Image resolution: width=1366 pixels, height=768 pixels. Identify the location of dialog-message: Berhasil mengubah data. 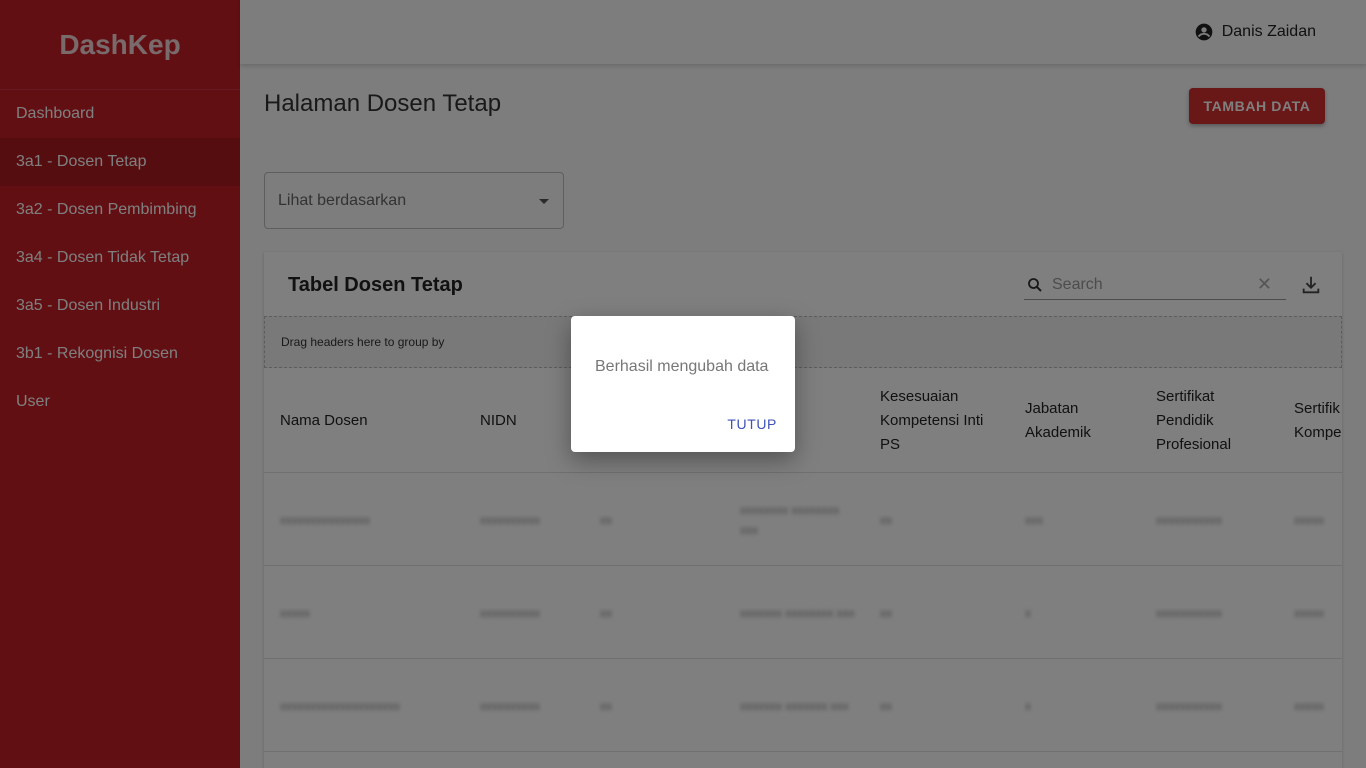
(682, 366).